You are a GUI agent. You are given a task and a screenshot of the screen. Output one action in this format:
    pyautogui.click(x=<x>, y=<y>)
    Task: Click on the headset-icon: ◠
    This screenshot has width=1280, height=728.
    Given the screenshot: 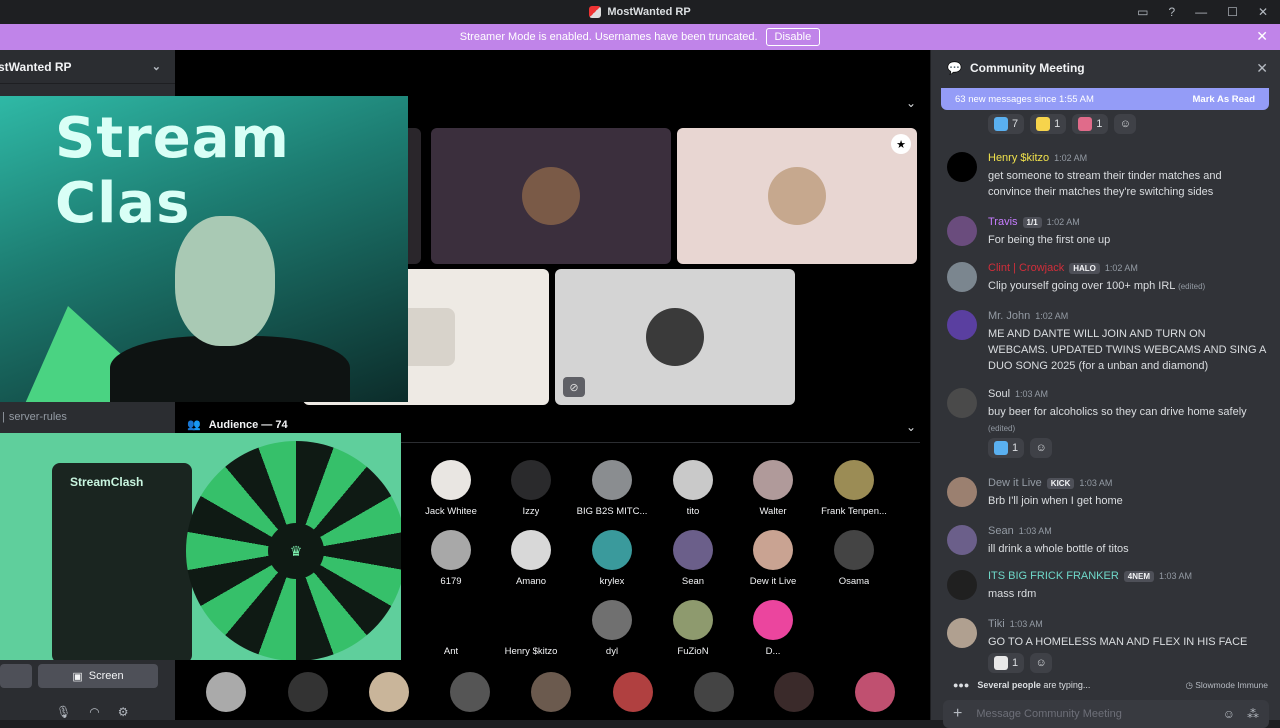 What is the action you would take?
    pyautogui.click(x=94, y=712)
    